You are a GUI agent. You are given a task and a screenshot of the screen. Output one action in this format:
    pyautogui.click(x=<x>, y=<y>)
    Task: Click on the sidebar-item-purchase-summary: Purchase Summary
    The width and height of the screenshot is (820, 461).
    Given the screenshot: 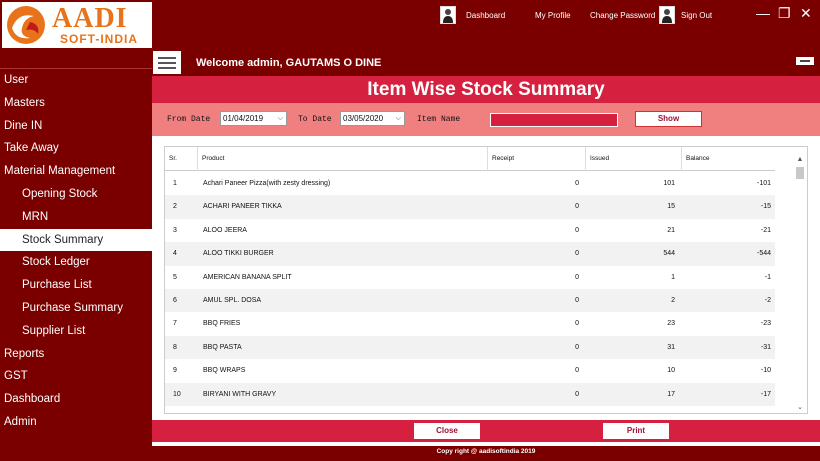 What is the action you would take?
    pyautogui.click(x=76, y=308)
    